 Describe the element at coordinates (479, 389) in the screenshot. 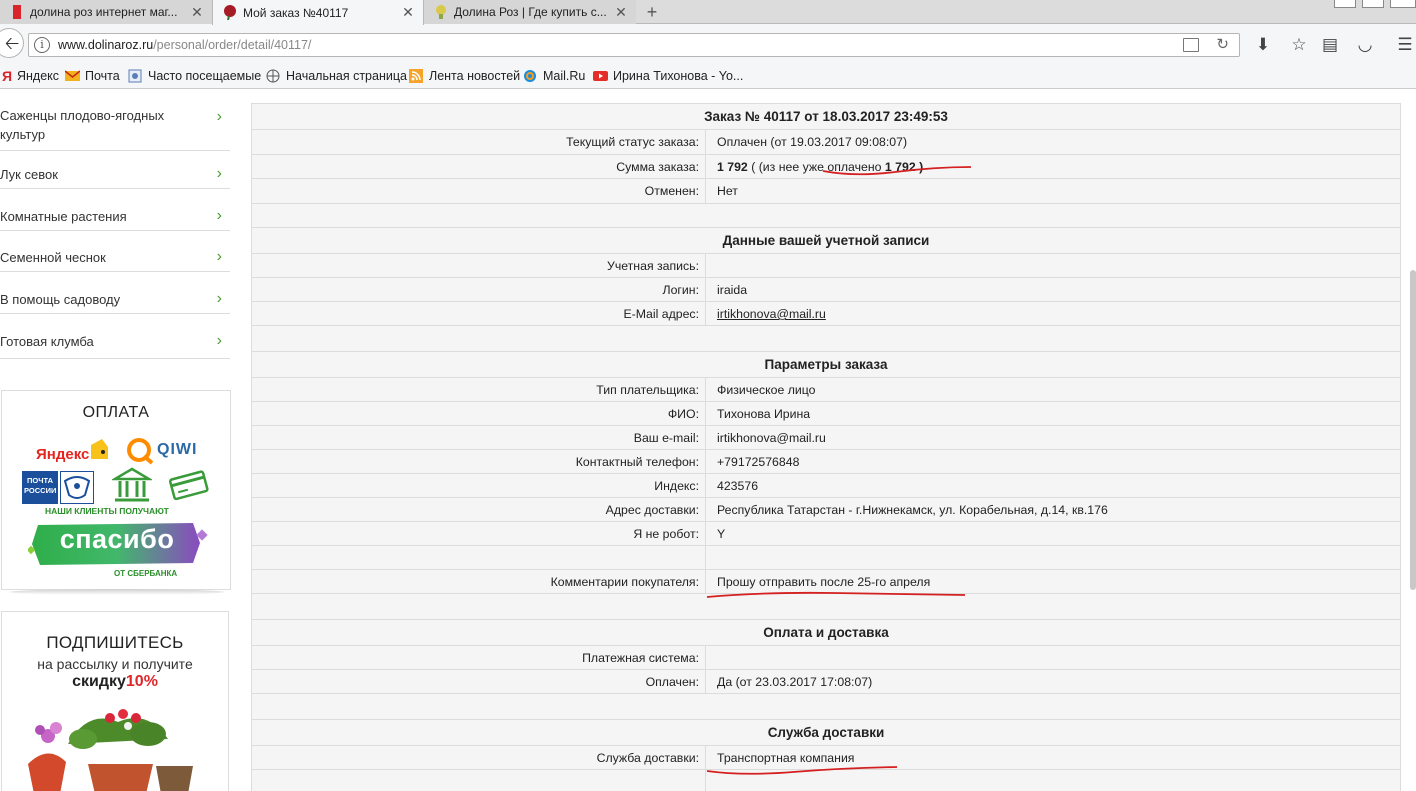

I see `payer-type-label: Тип плательщика:` at that location.